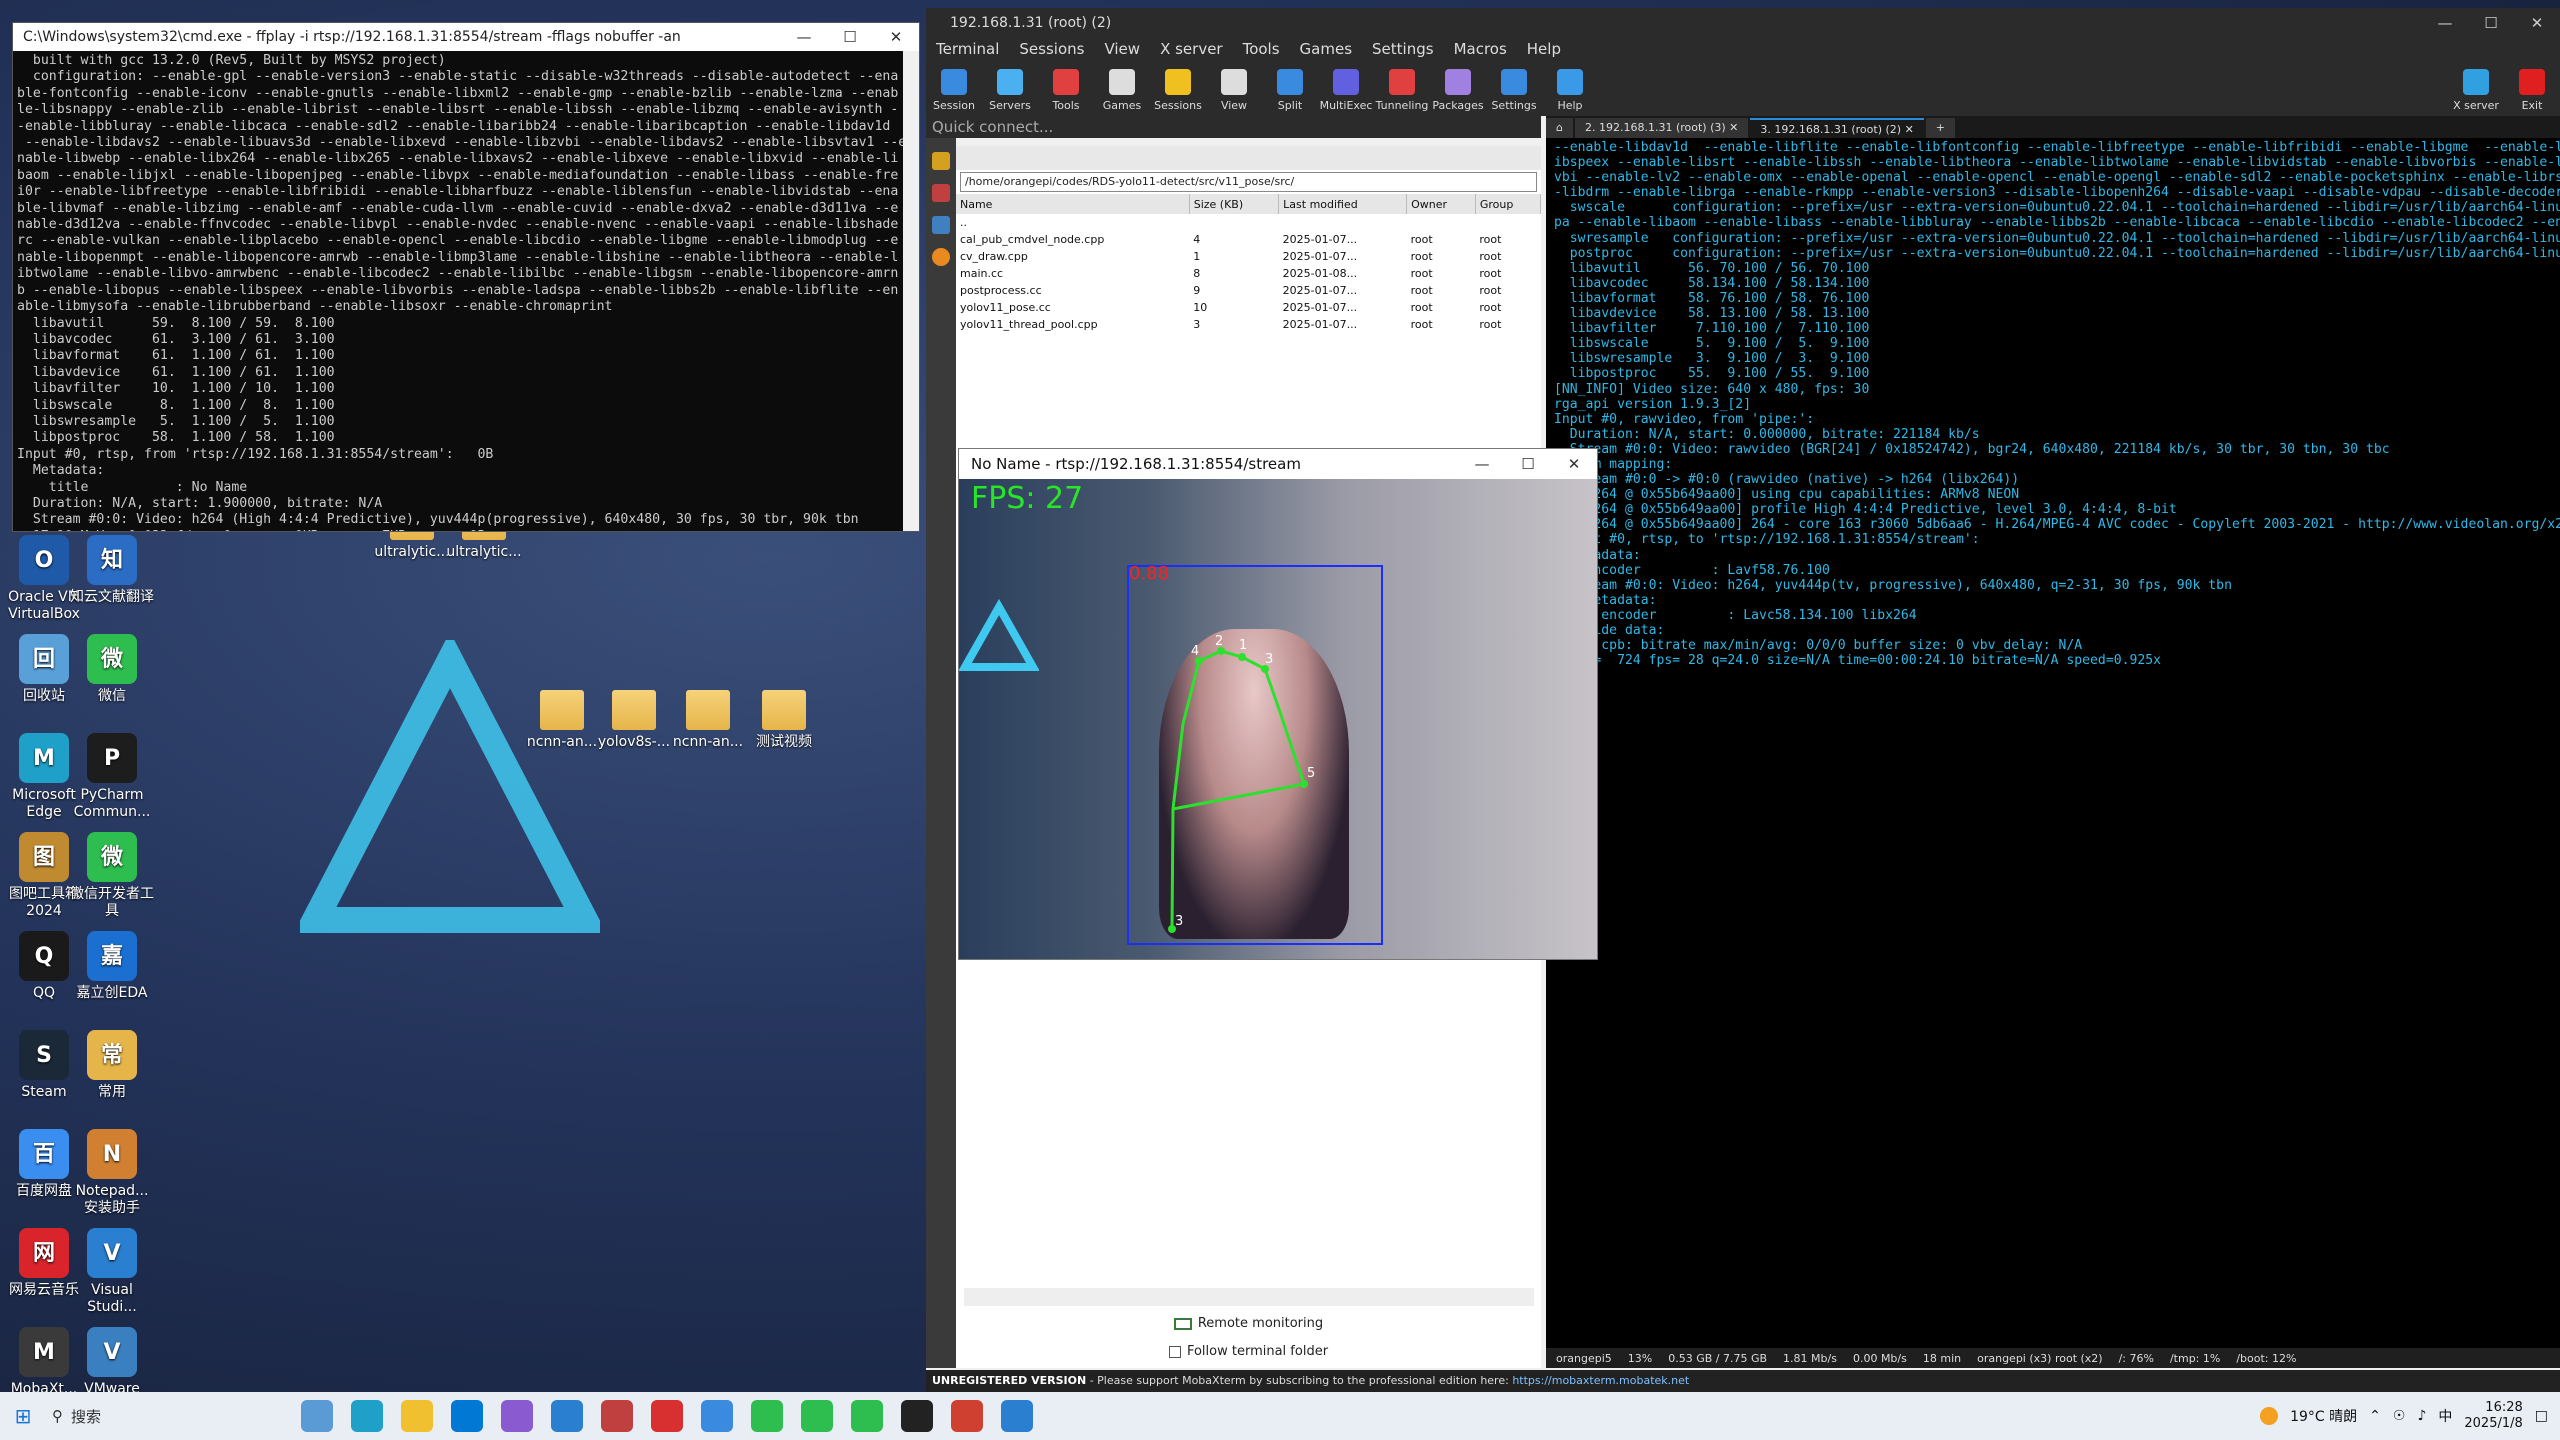 The height and width of the screenshot is (1440, 2560). I want to click on taskbar-search: ⚲ 搜索, so click(122, 1416).